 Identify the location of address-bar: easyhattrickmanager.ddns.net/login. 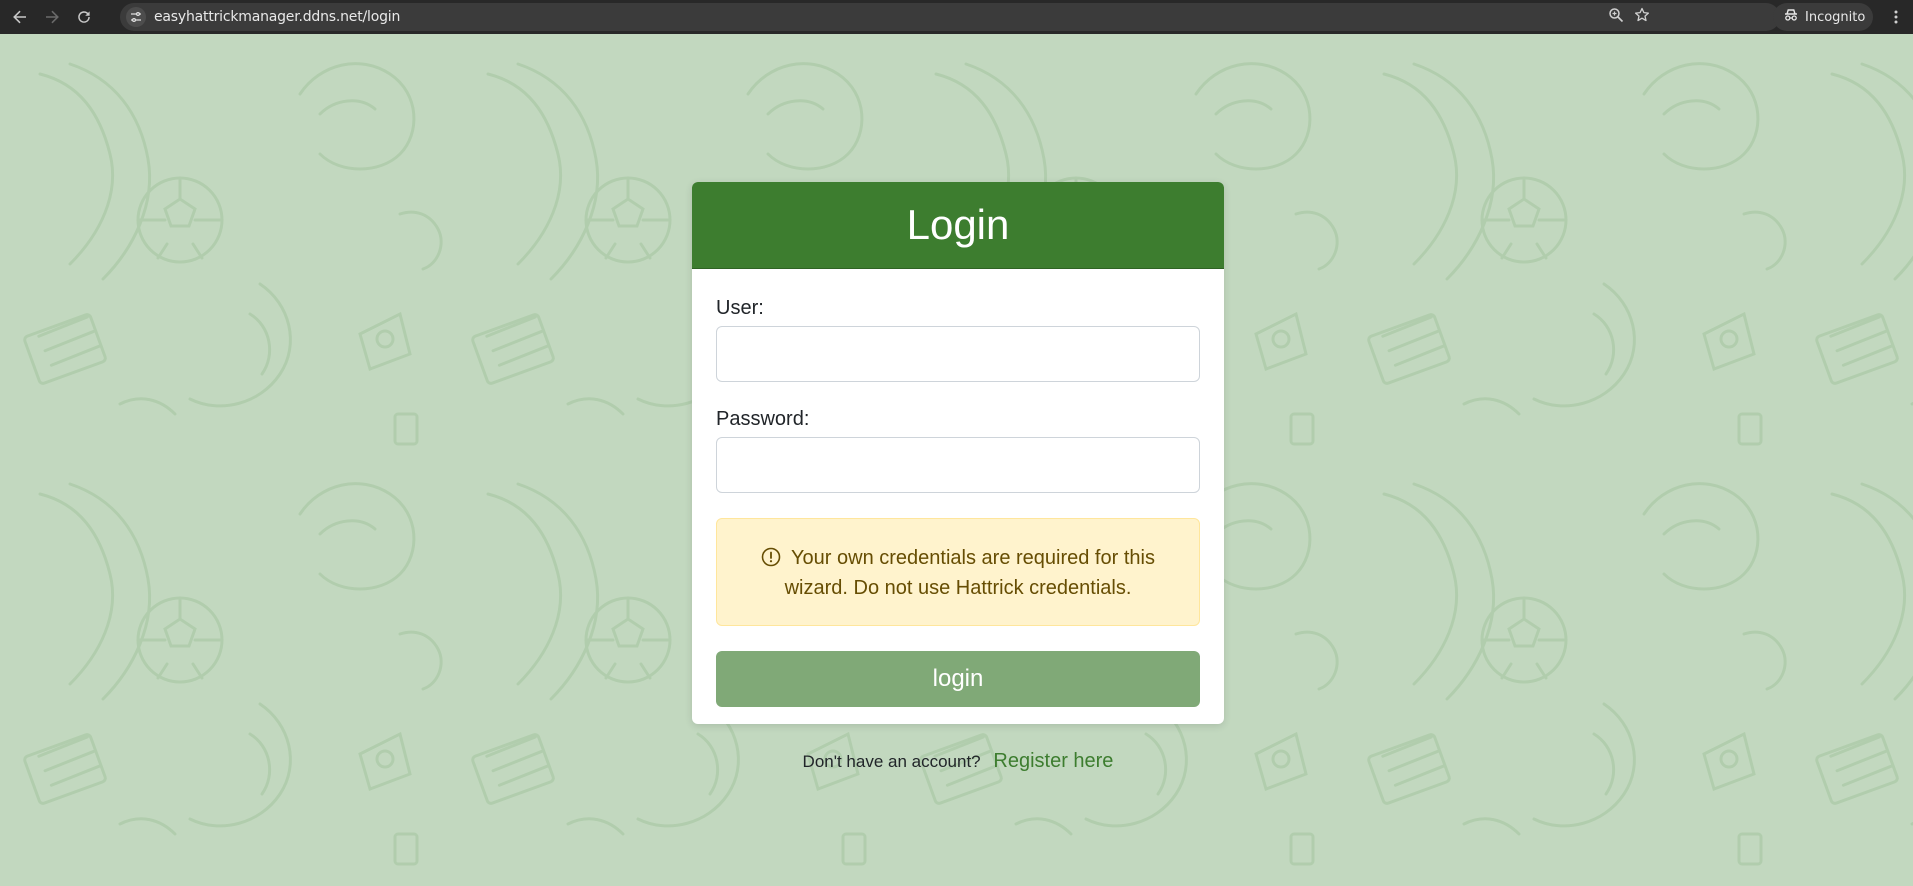
(950, 17).